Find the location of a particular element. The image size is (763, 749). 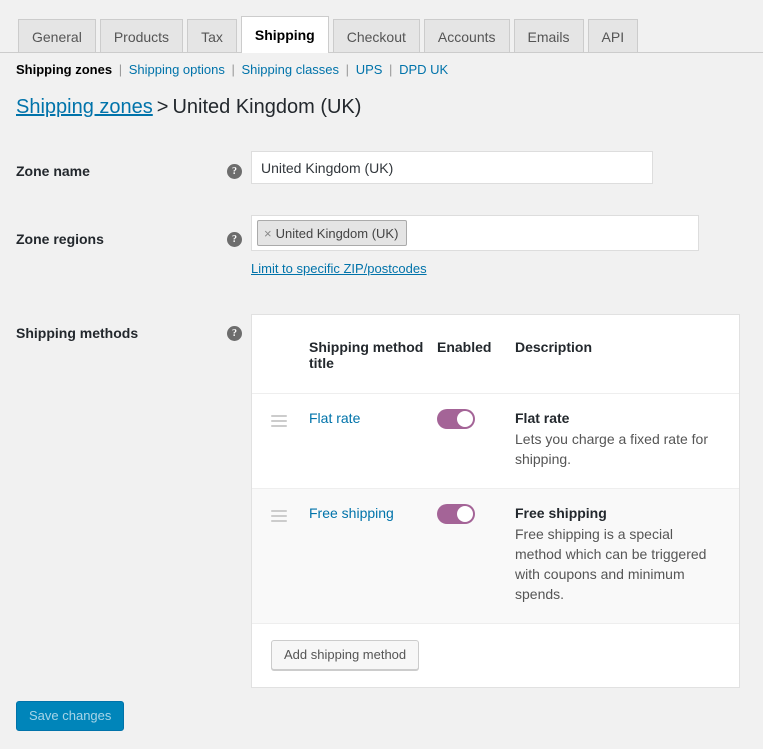

column-header-enabled: Enabled is located at coordinates (476, 354).